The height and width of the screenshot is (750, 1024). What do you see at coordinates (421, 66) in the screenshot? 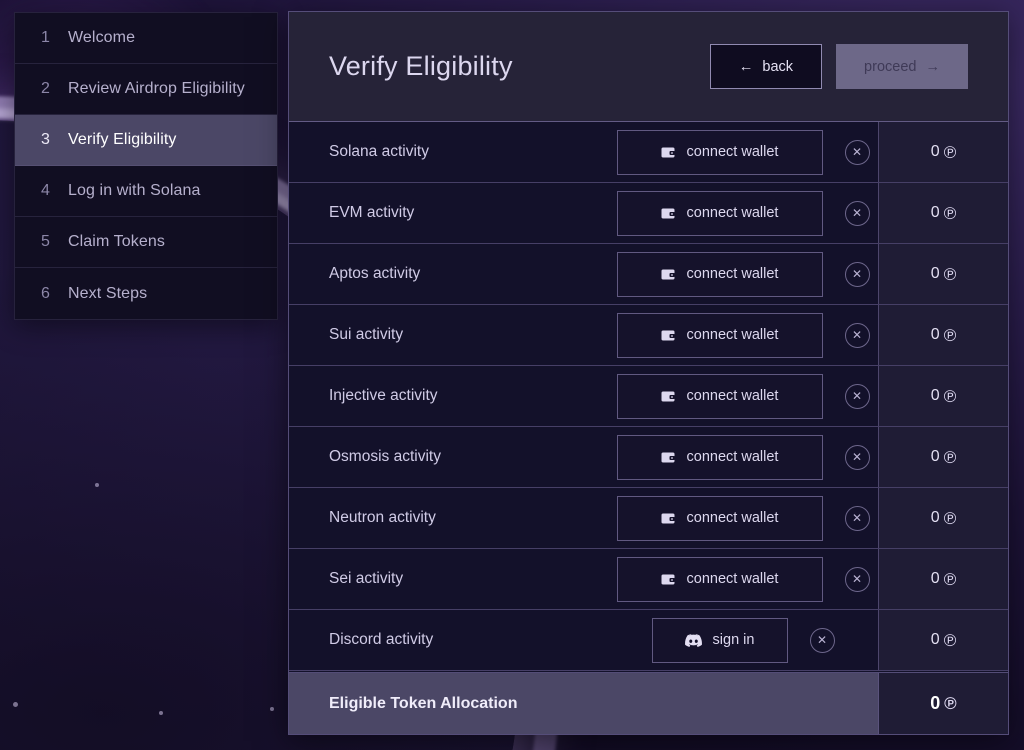
I see `page-title: Verify Eligibility` at bounding box center [421, 66].